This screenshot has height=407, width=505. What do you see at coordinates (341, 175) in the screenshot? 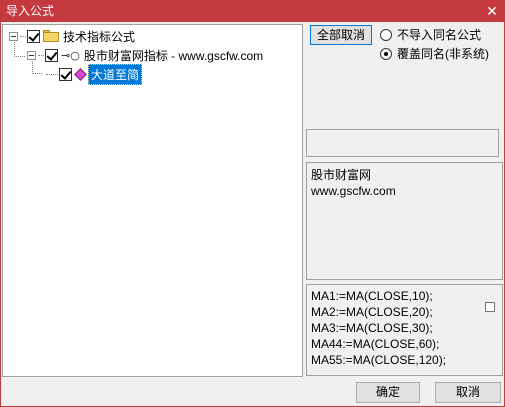
I see `description-line: 股市财富网` at bounding box center [341, 175].